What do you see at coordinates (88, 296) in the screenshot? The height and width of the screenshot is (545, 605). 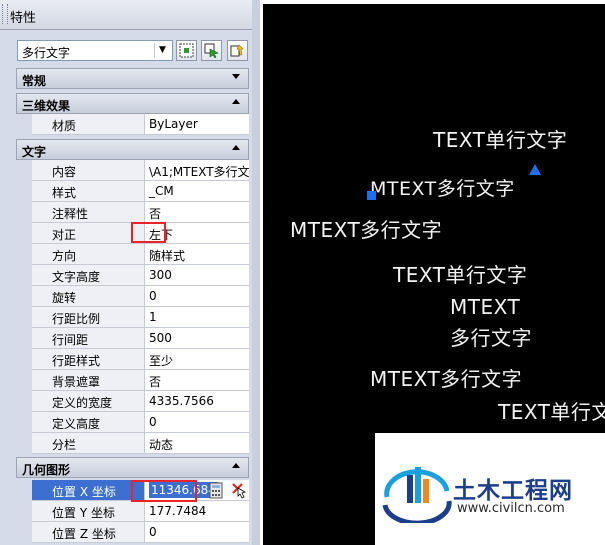 I see `property-label: 旋转` at bounding box center [88, 296].